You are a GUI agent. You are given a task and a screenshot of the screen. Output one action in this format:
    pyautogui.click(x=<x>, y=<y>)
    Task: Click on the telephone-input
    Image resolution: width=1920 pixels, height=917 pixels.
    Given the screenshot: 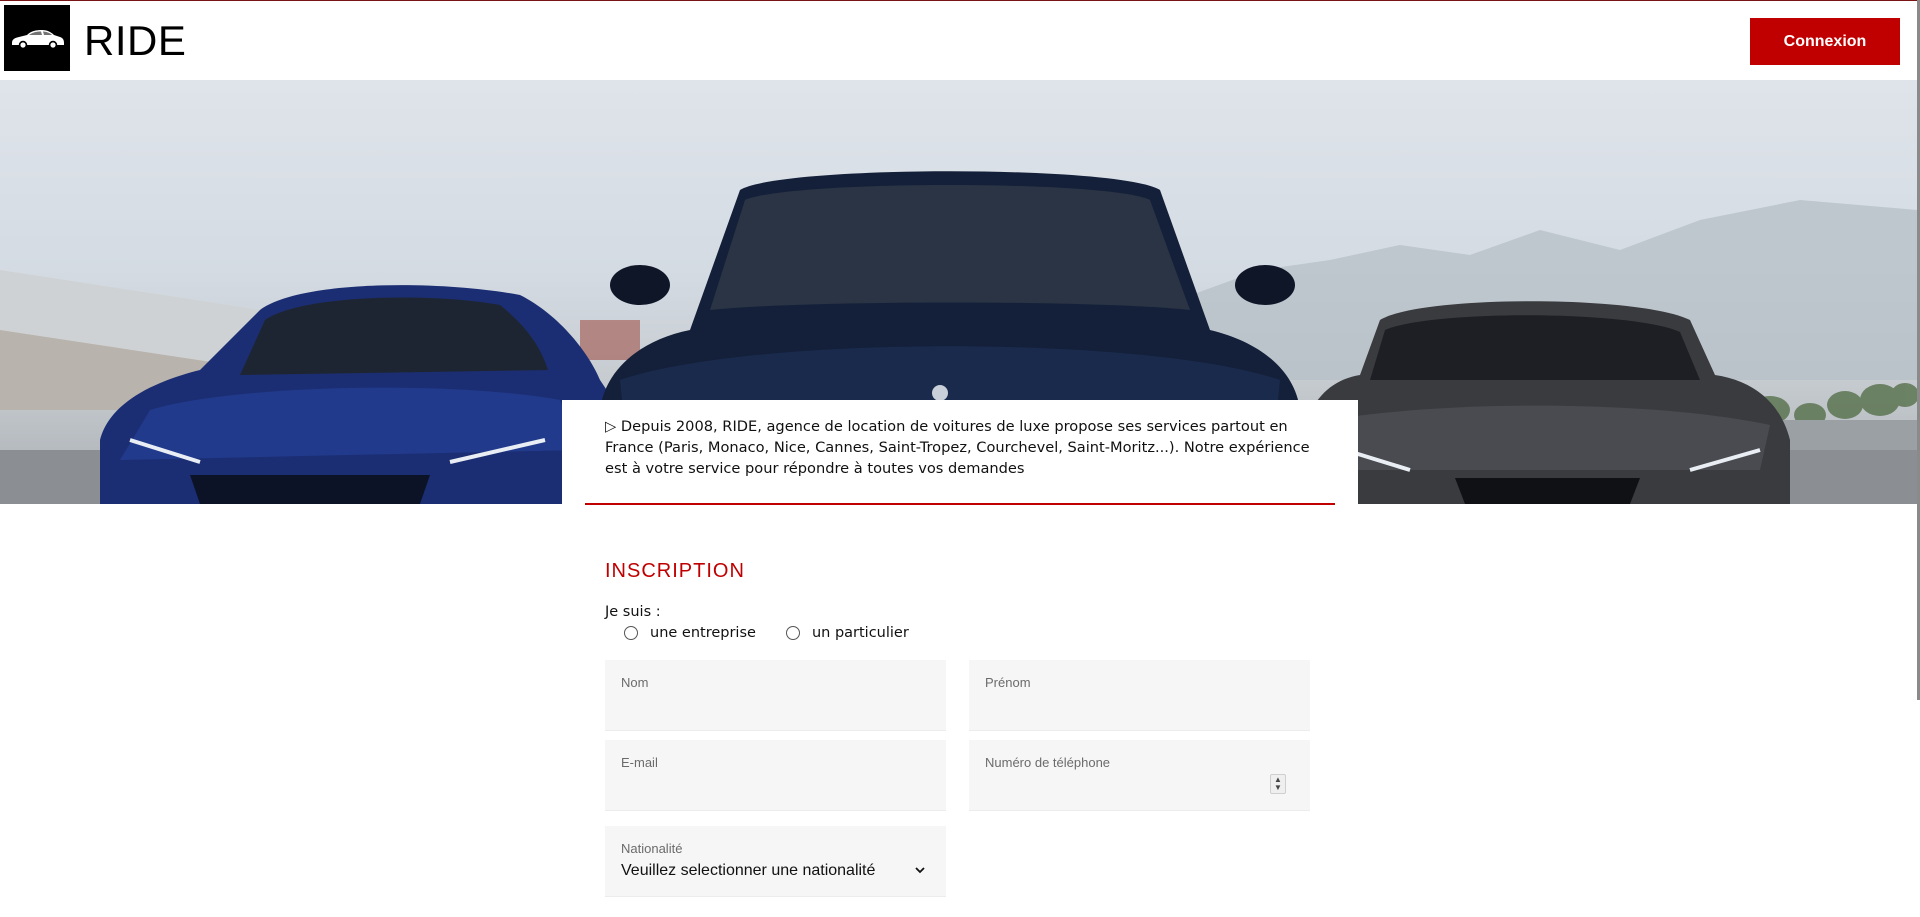 What is the action you would take?
    pyautogui.click(x=1137, y=790)
    